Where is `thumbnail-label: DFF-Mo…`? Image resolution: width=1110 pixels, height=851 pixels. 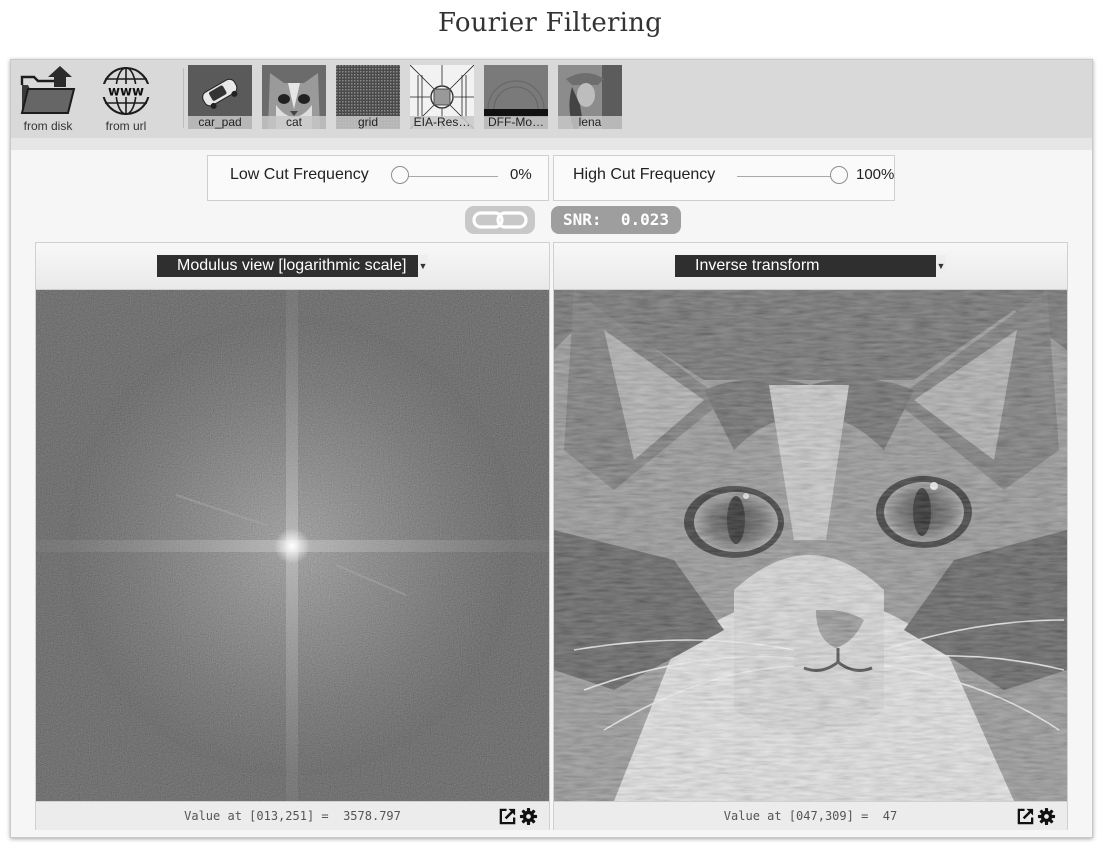 thumbnail-label: DFF-Mo… is located at coordinates (516, 122).